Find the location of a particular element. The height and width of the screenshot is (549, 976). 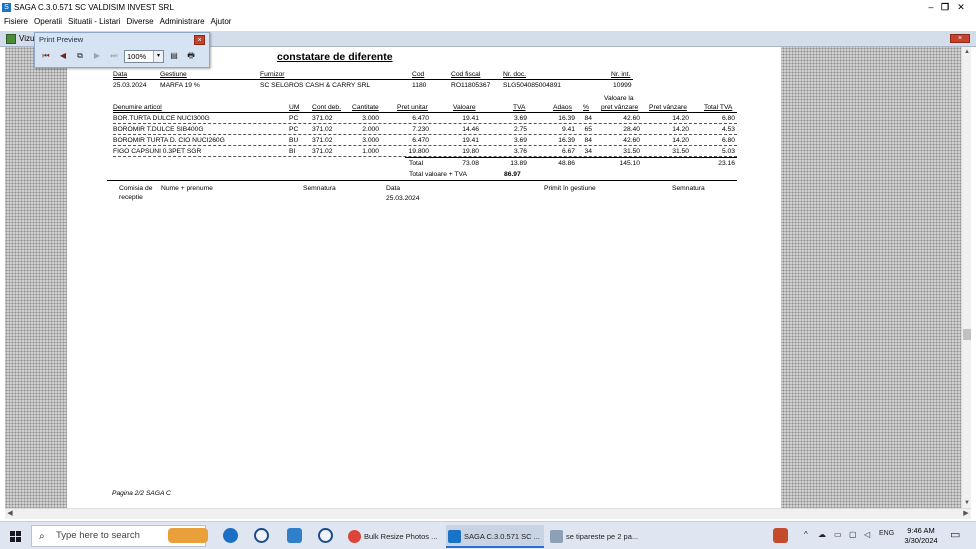

table-header-line is located at coordinates (425, 112).